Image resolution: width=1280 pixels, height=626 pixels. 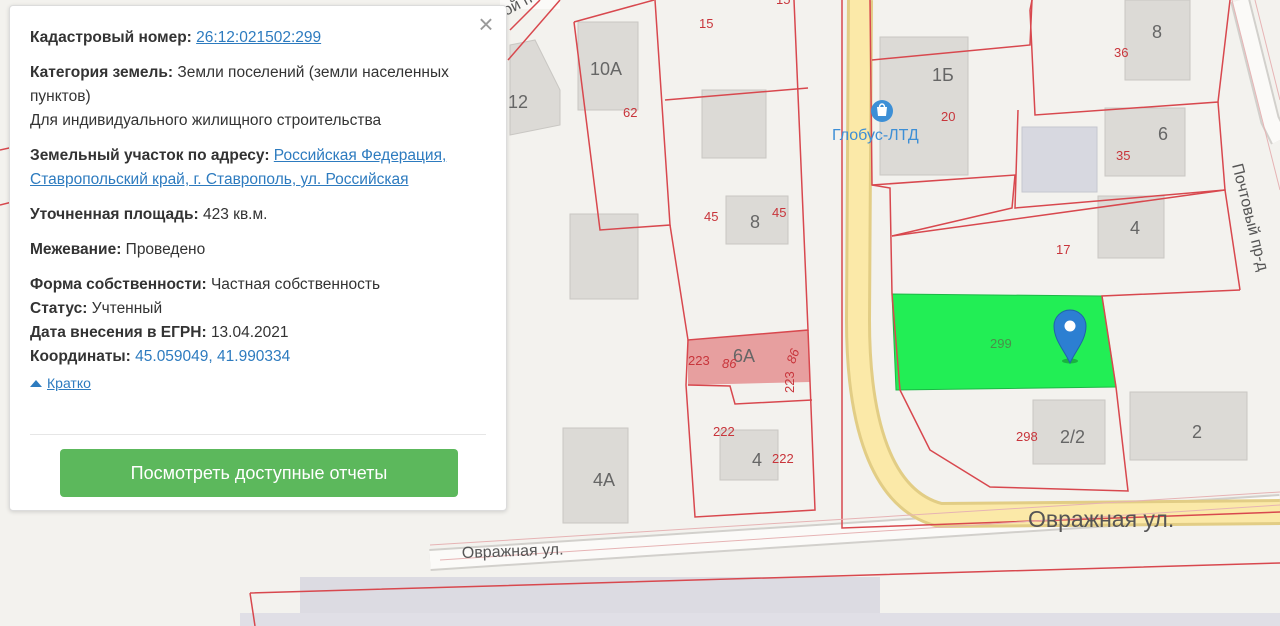 What do you see at coordinates (258, 434) in the screenshot?
I see `divider` at bounding box center [258, 434].